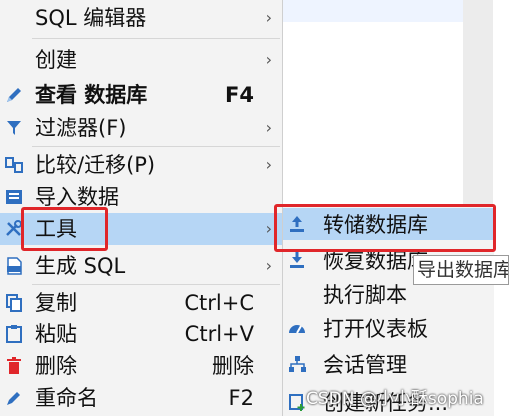 This screenshot has height=418, width=509. I want to click on menu-item-sql-editor: SQL 编辑器 ›, so click(141, 18).